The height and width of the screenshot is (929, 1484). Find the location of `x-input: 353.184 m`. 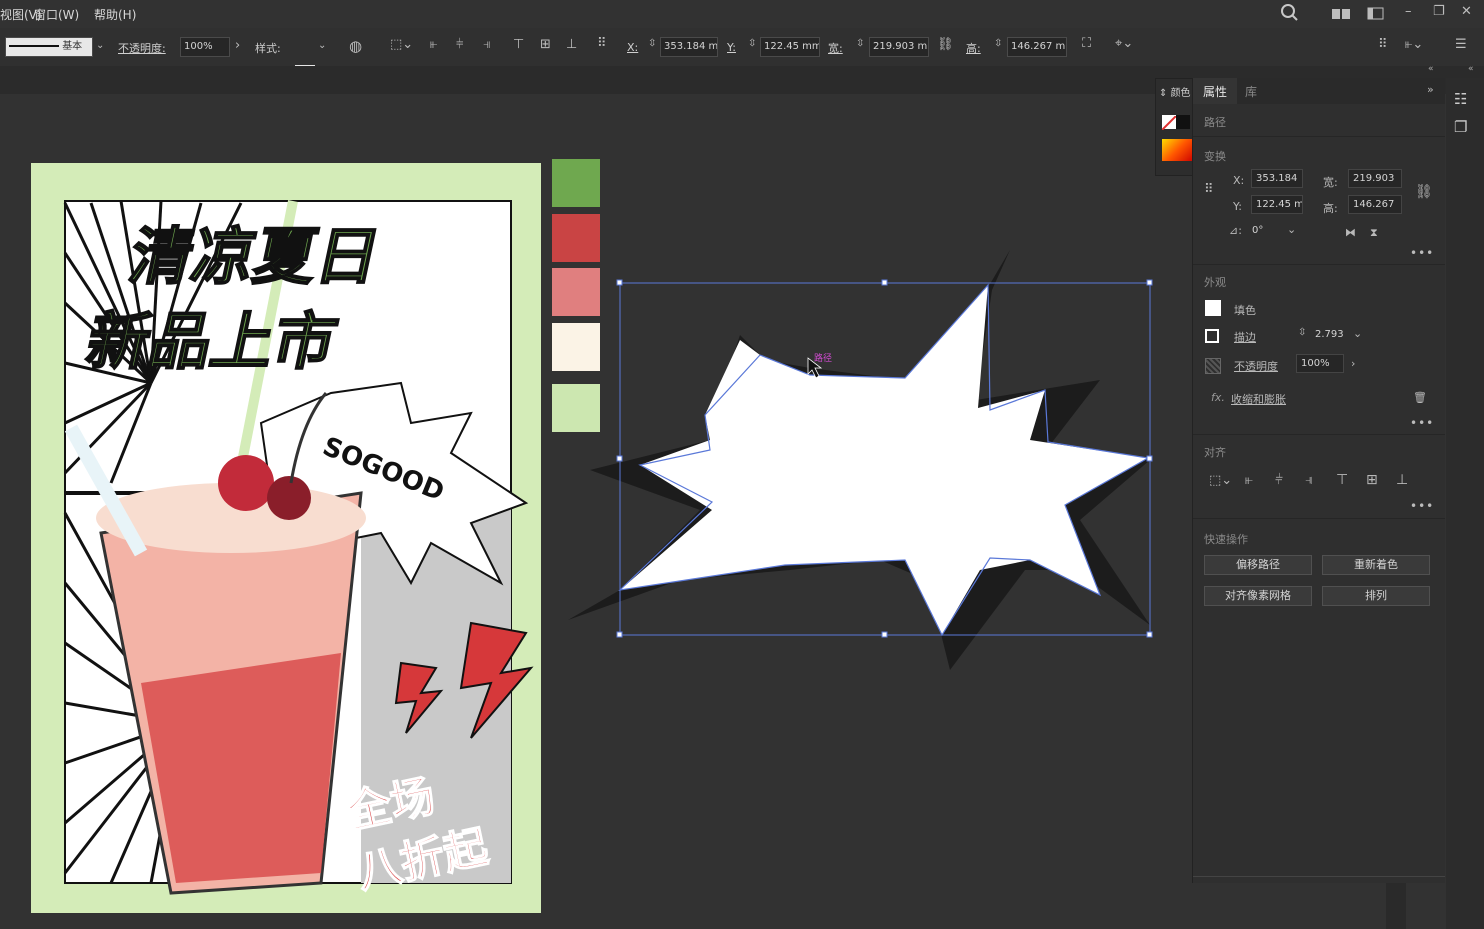

x-input: 353.184 m is located at coordinates (689, 47).